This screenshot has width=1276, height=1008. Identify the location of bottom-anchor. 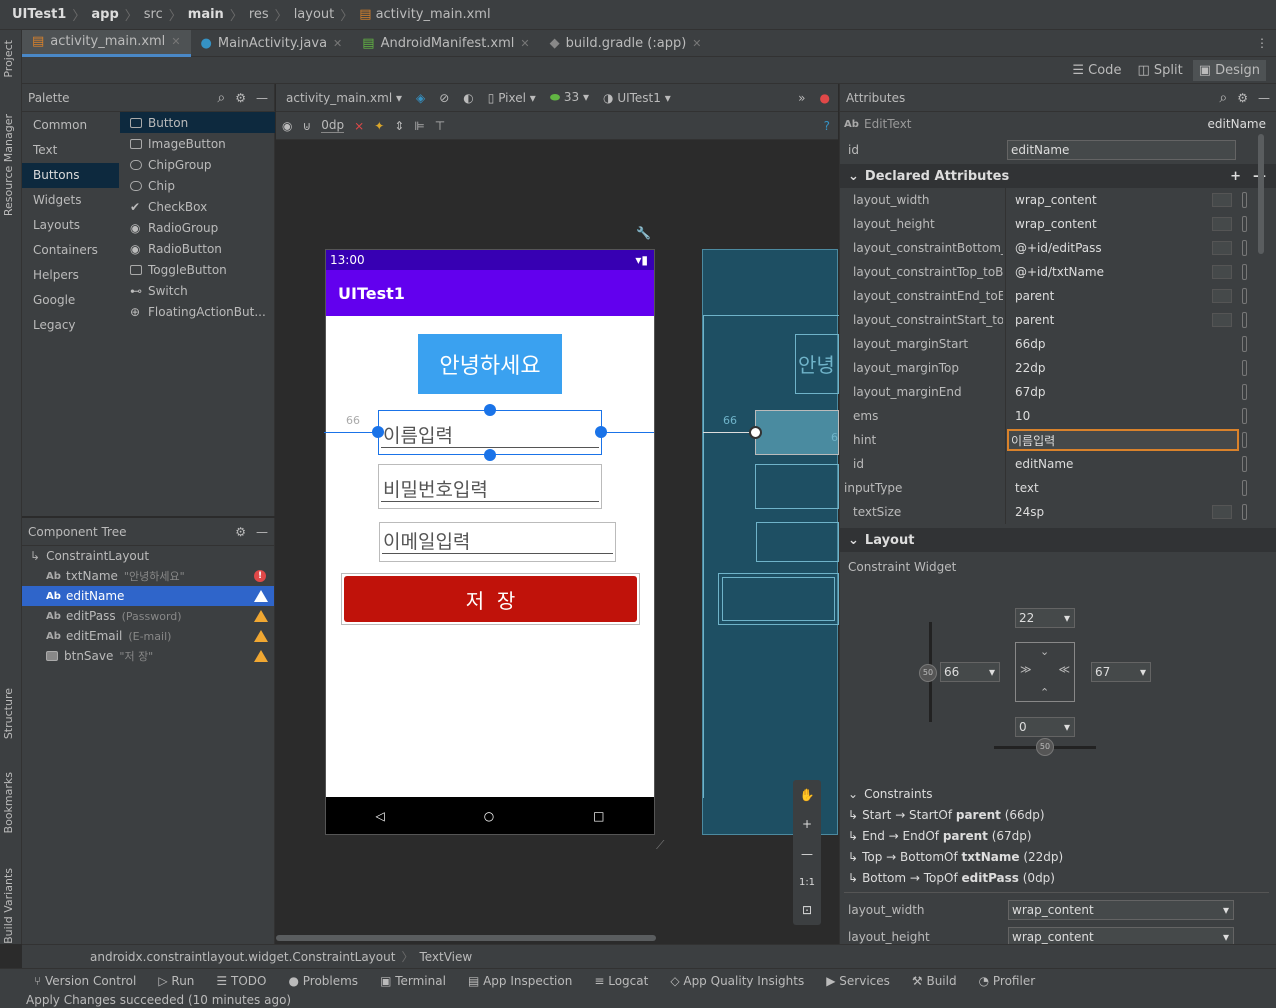
(490, 455).